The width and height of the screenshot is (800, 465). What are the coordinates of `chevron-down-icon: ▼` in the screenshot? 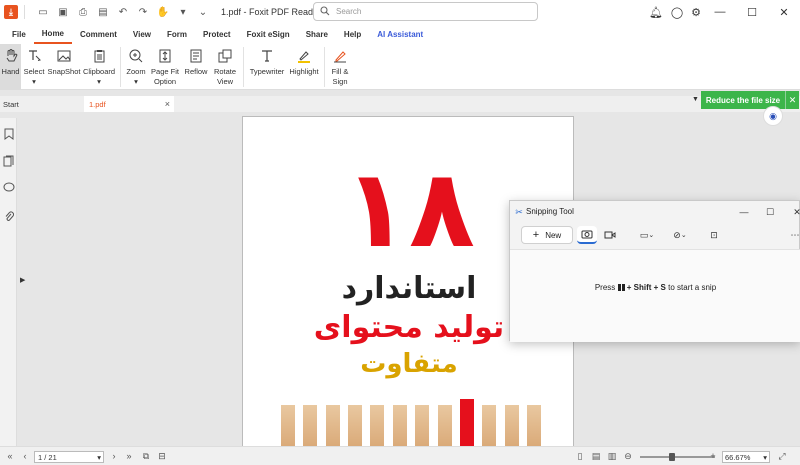 It's located at (695, 99).